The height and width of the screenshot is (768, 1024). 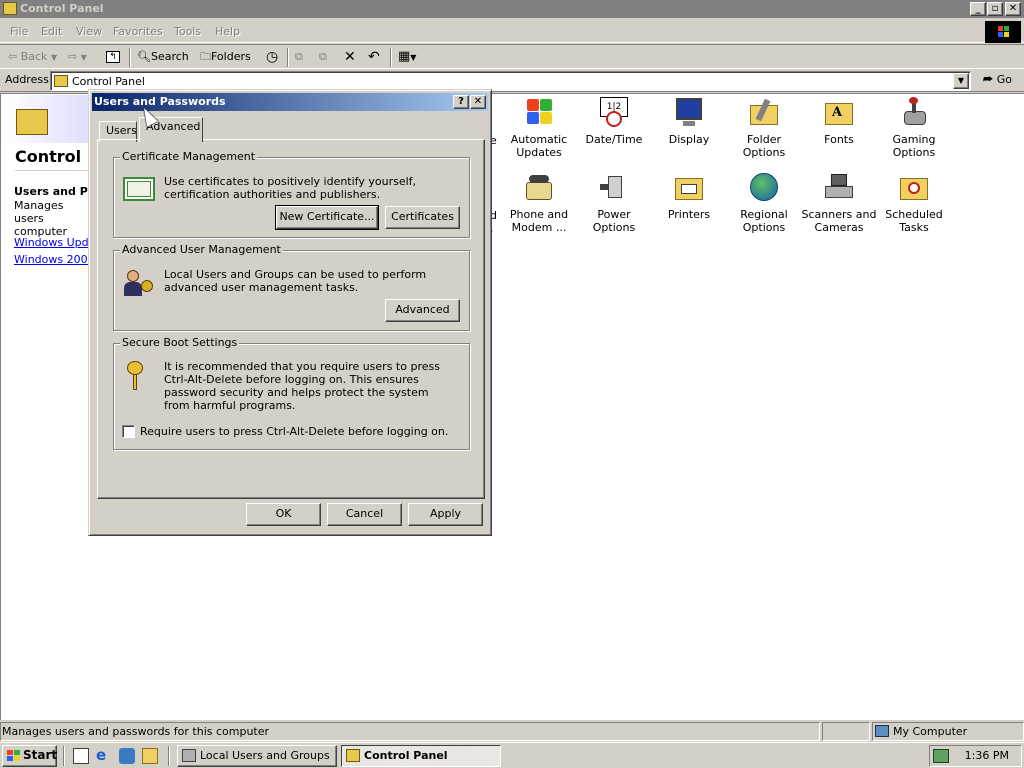 What do you see at coordinates (839, 113) in the screenshot?
I see `fonts-icon: A` at bounding box center [839, 113].